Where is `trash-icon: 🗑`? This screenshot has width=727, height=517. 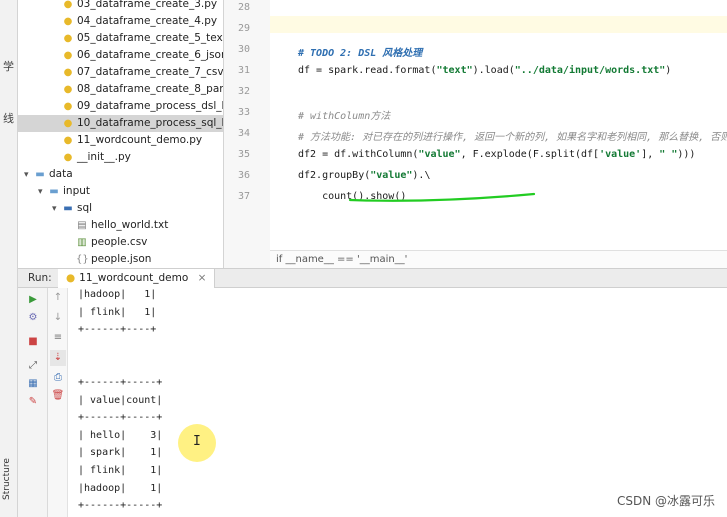
trash-icon: 🗑 is located at coordinates (58, 396).